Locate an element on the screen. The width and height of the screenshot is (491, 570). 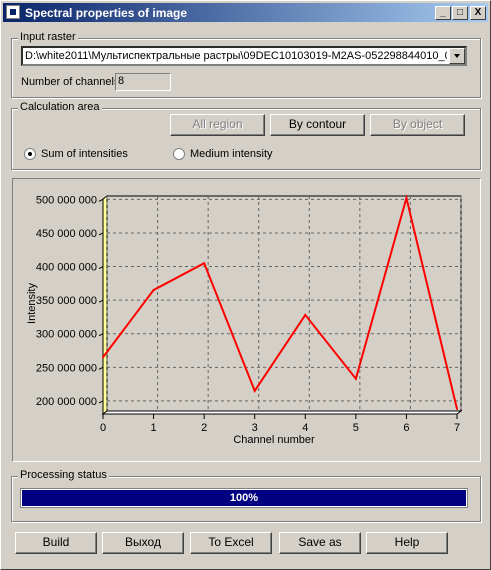
by-contour-button: By contour is located at coordinates (317, 125).